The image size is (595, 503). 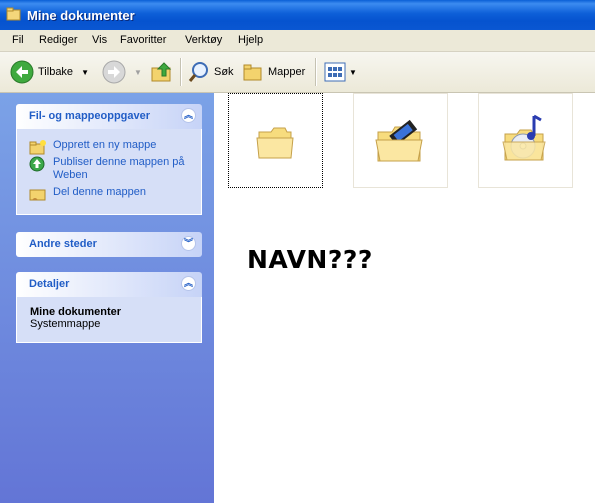 I want to click on back-button: Tilbake ▼, so click(x=49, y=72).